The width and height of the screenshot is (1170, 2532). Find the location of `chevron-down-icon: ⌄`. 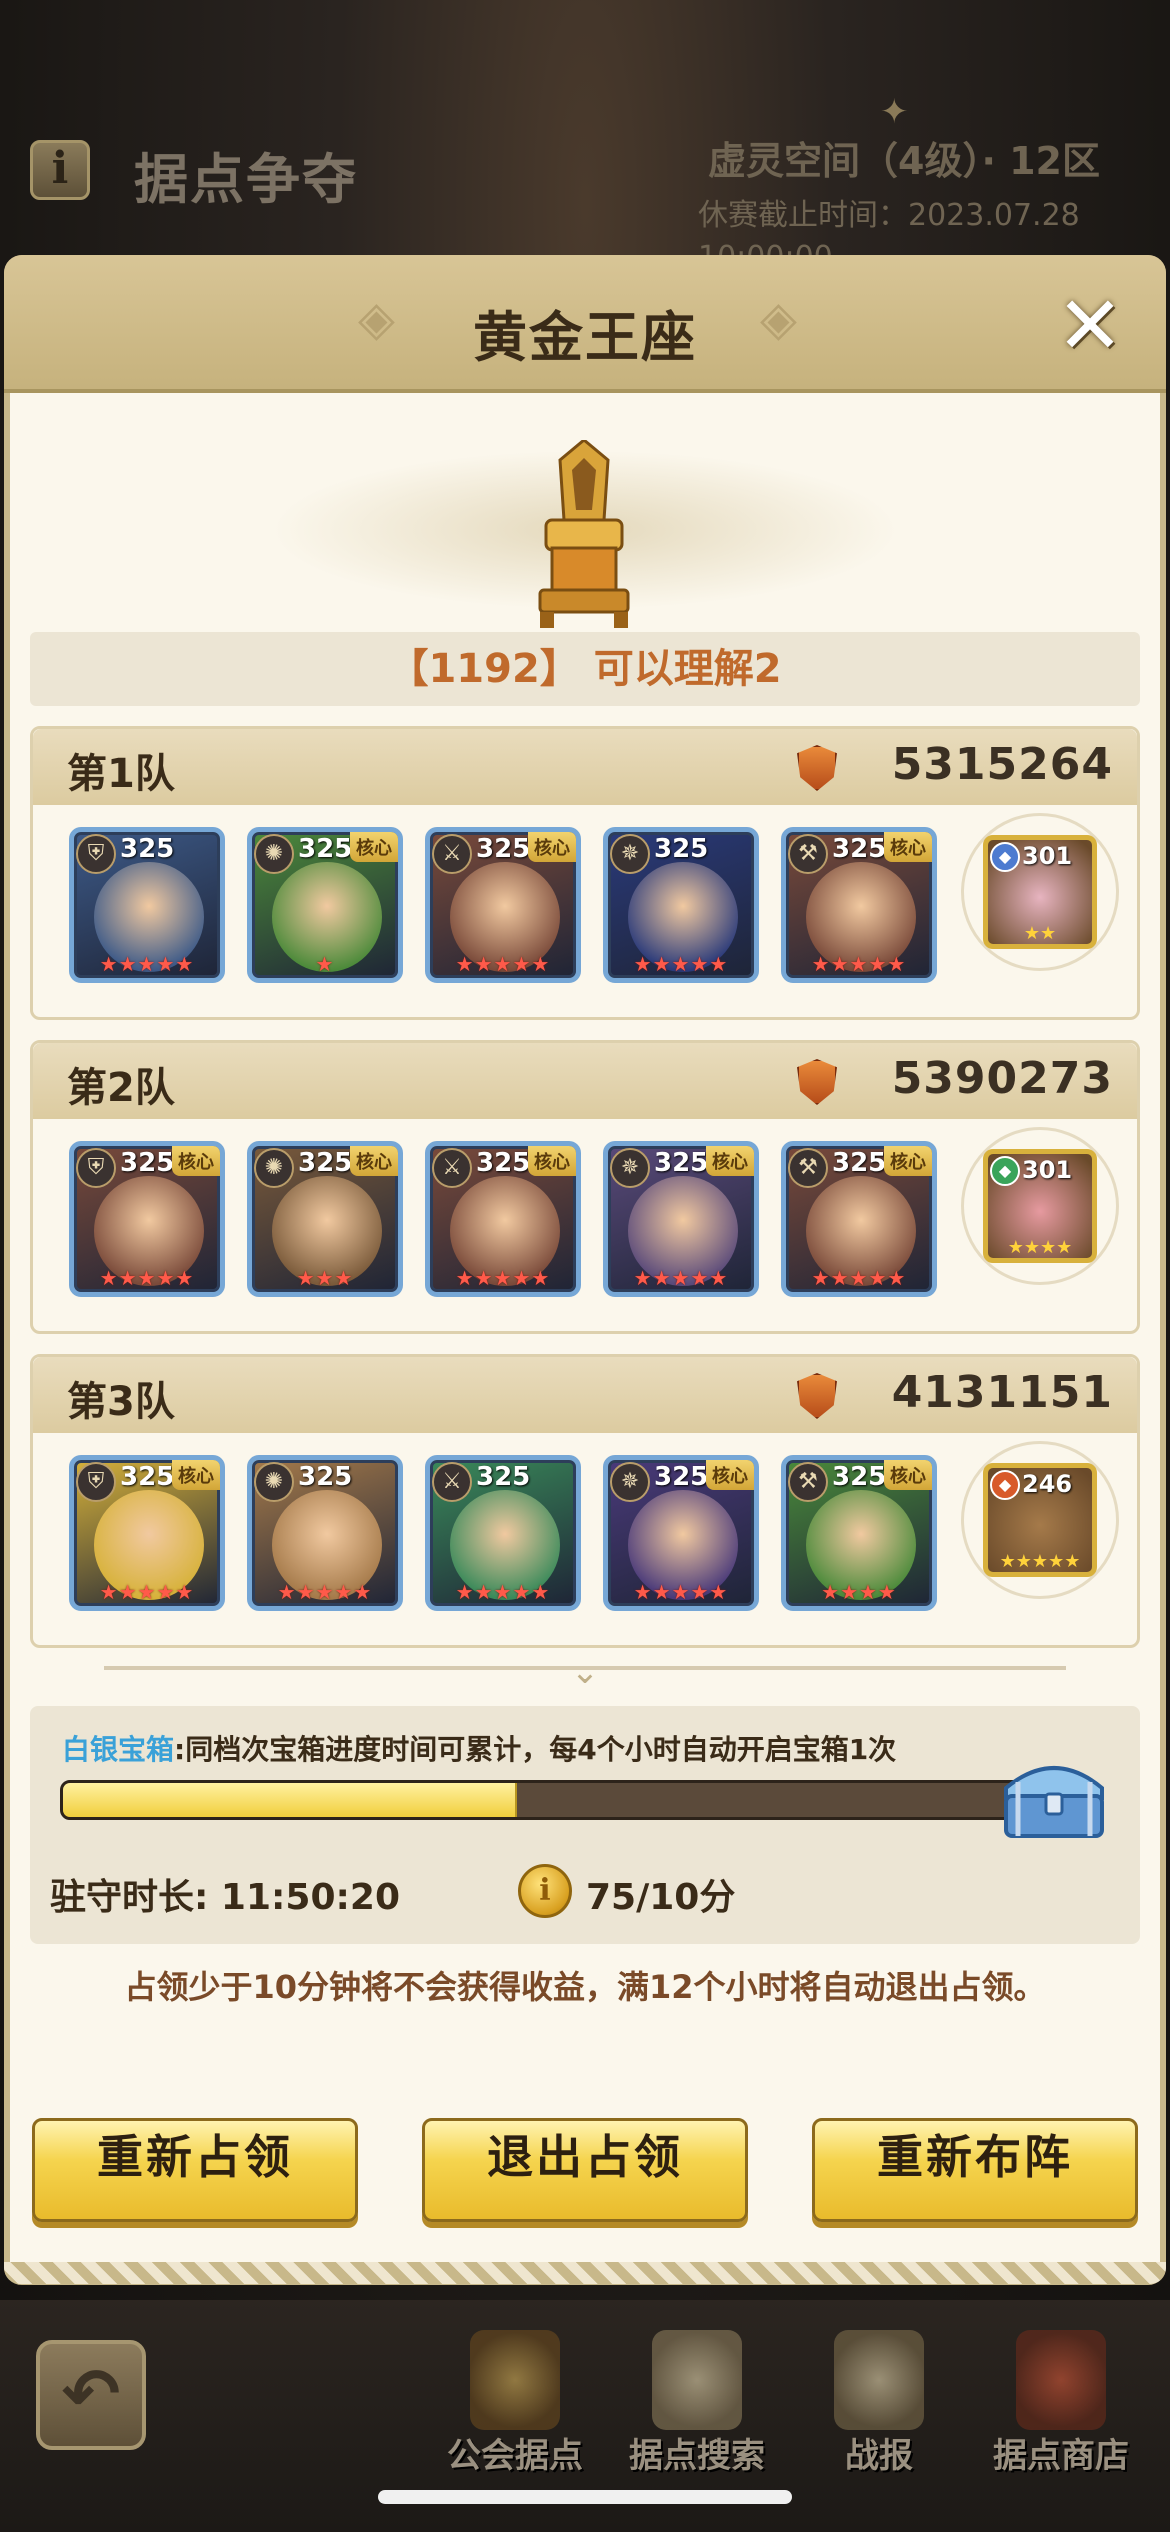

chevron-down-icon: ⌄ is located at coordinates (585, 1672).